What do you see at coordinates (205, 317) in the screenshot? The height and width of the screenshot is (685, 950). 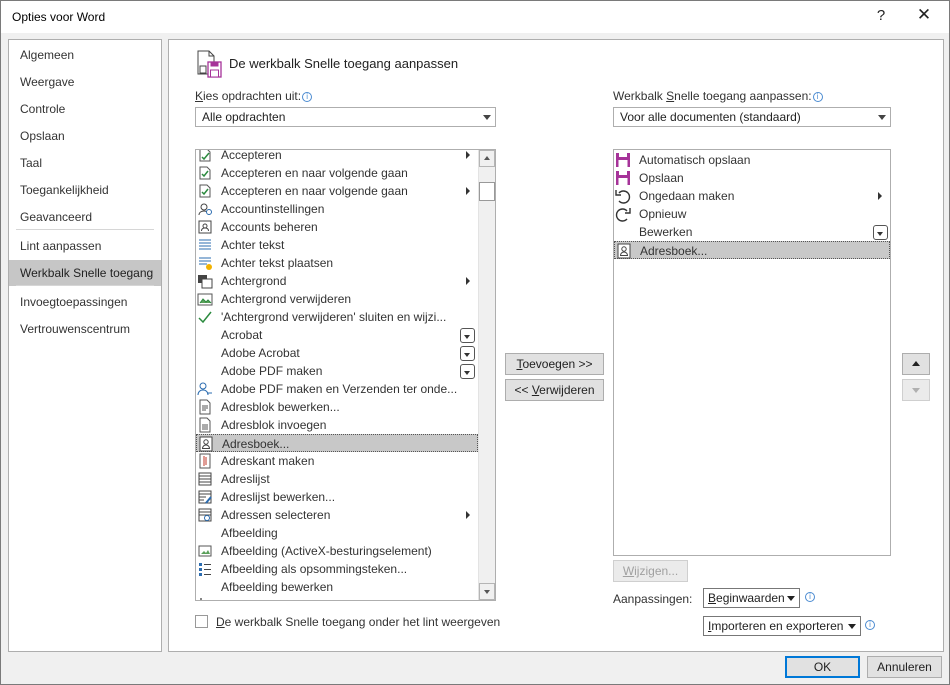 I see `checkmark-icon` at bounding box center [205, 317].